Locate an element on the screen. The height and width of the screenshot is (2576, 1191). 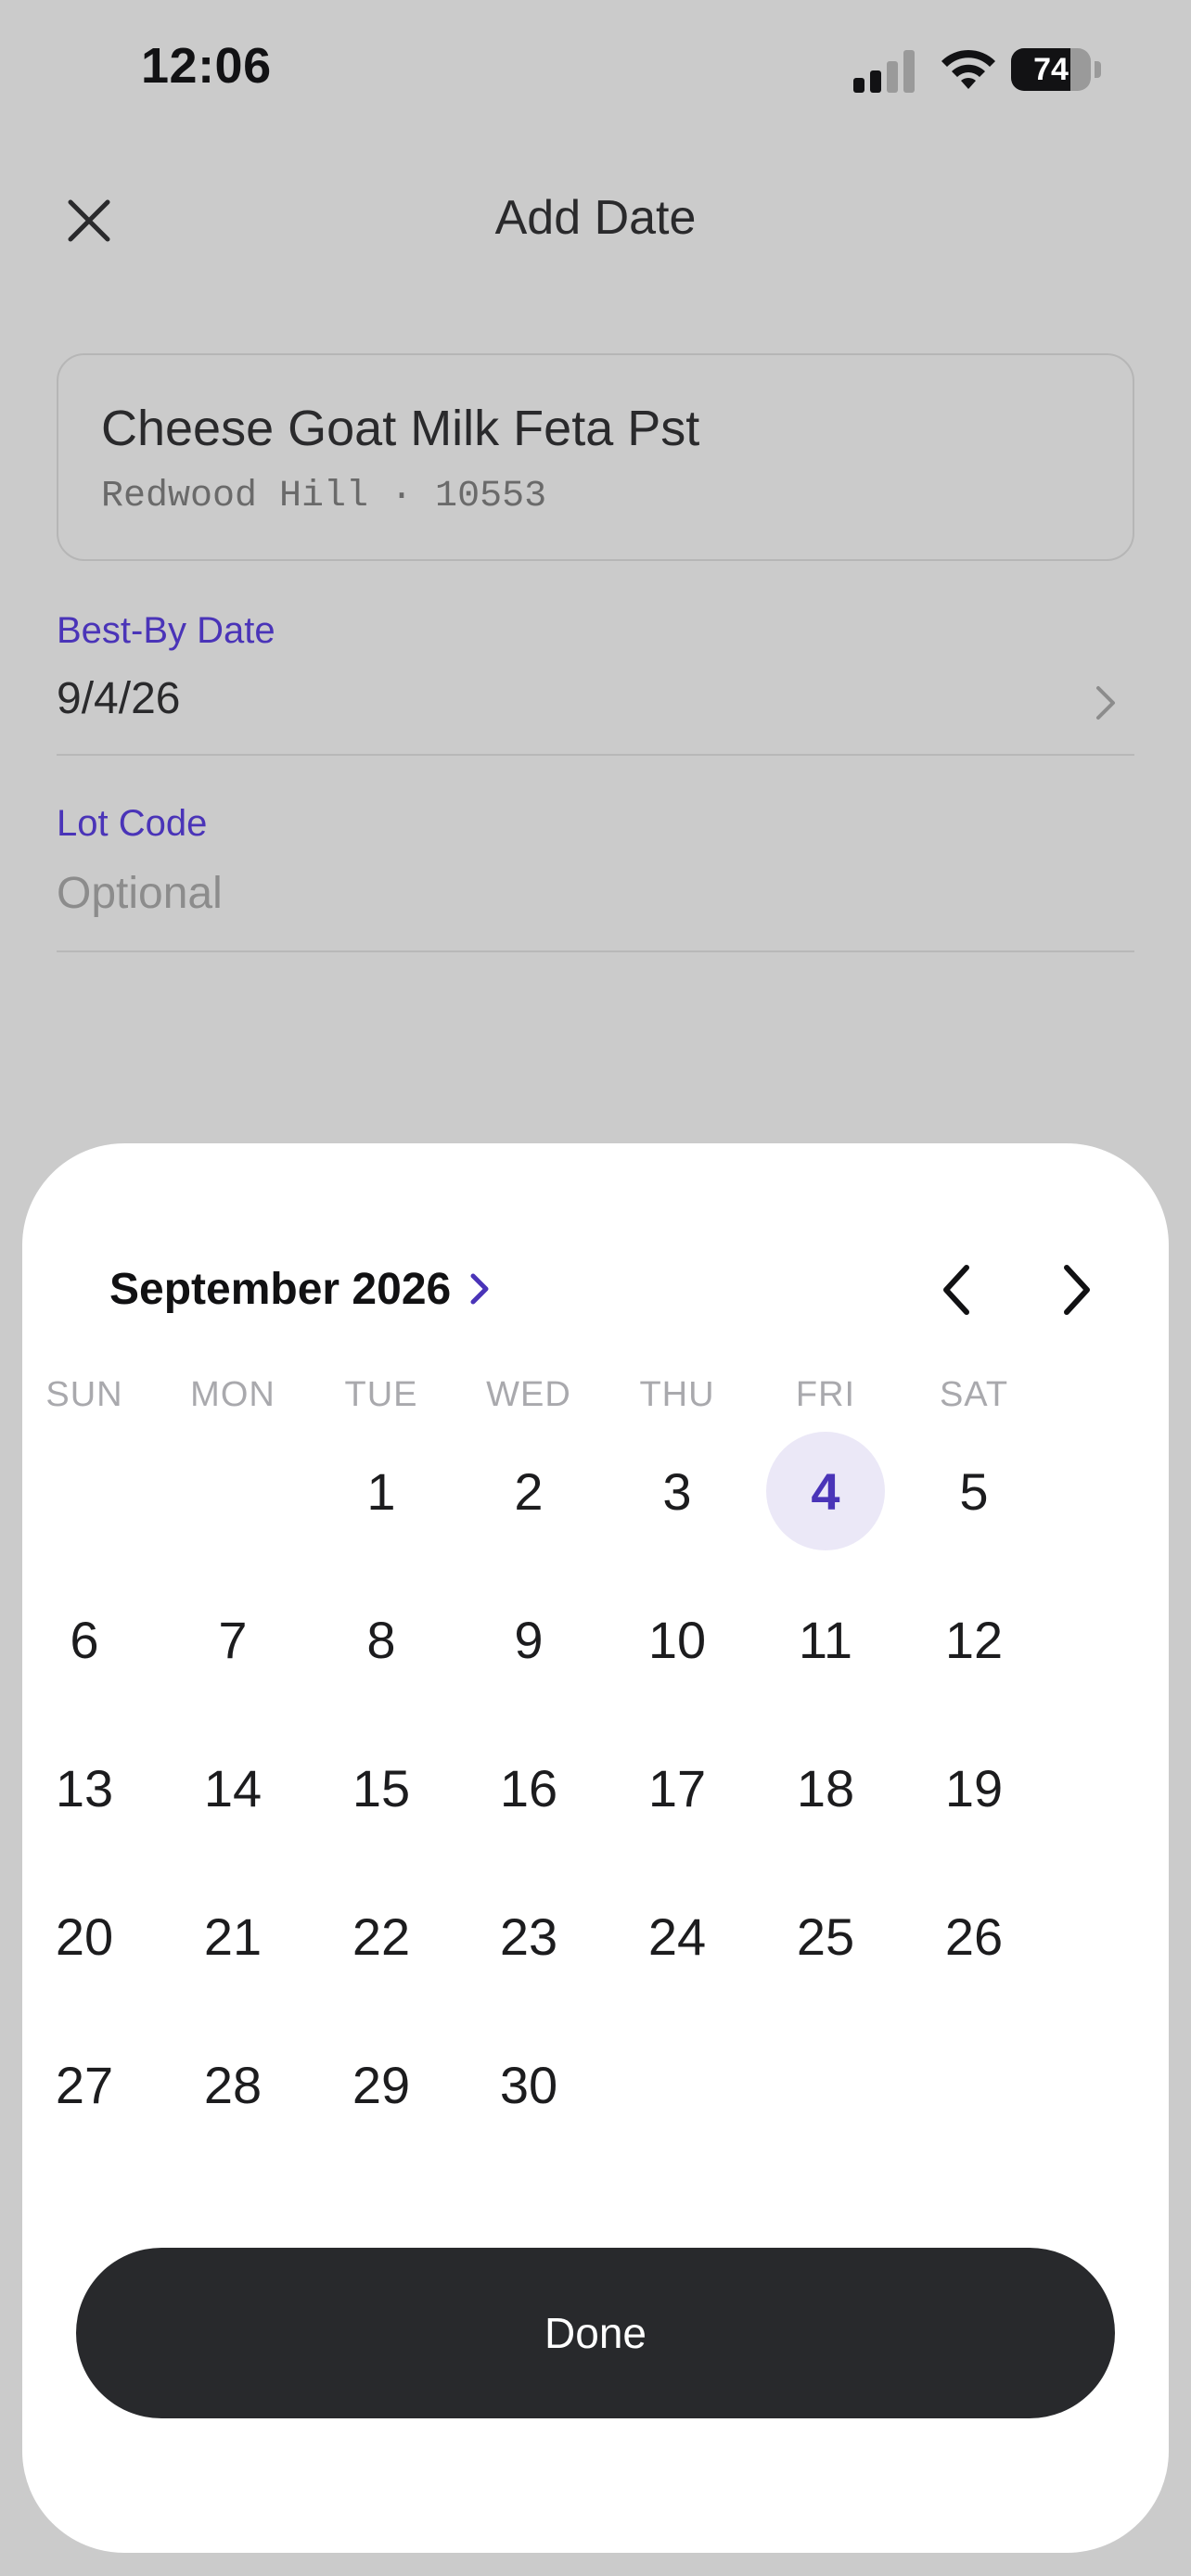
calendar-day: 12 is located at coordinates (974, 1639).